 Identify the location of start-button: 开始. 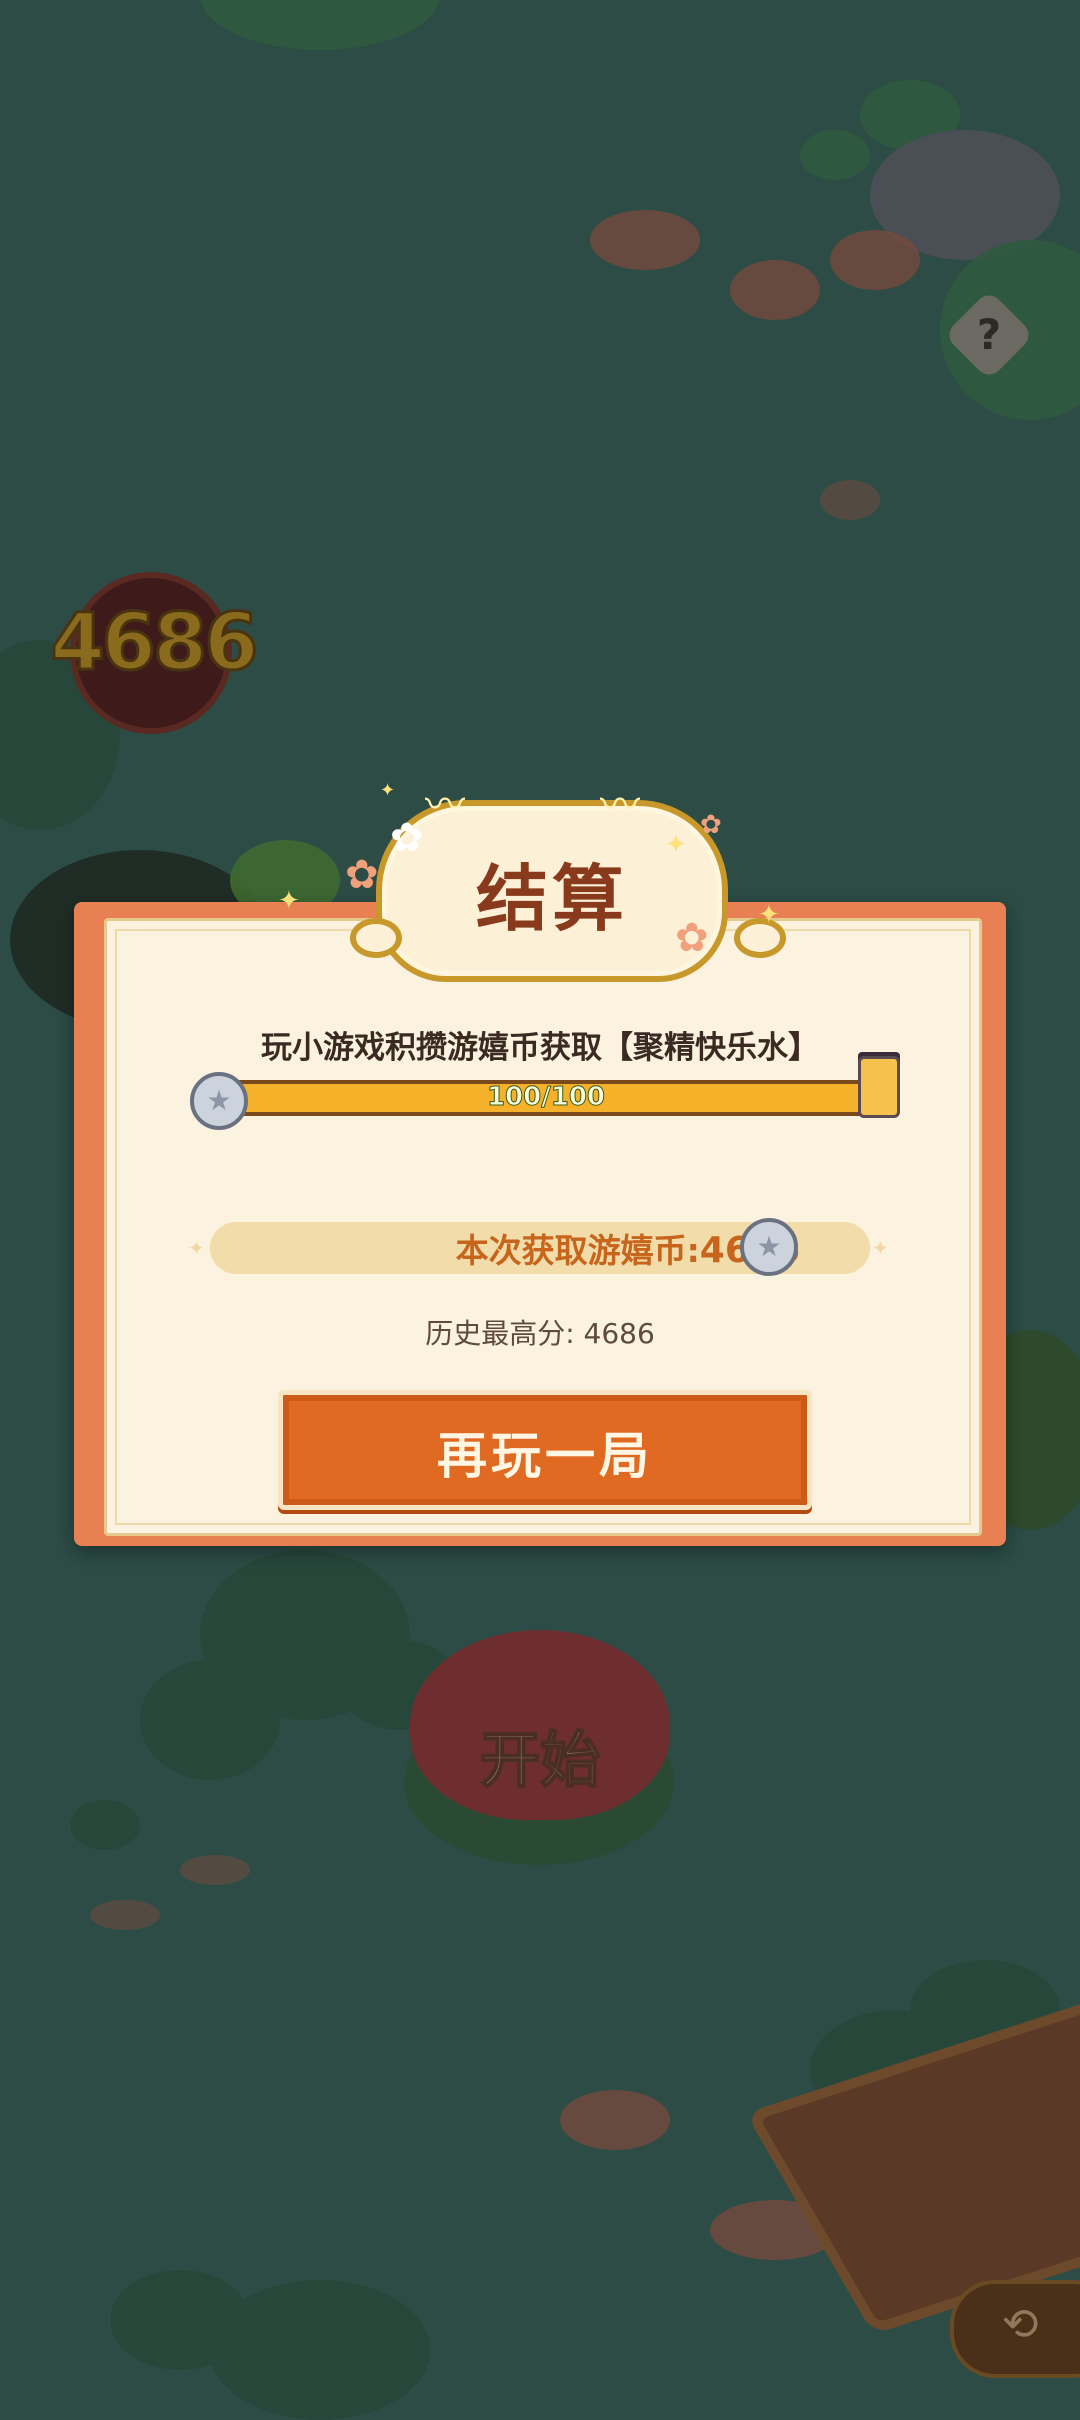
(540, 1755).